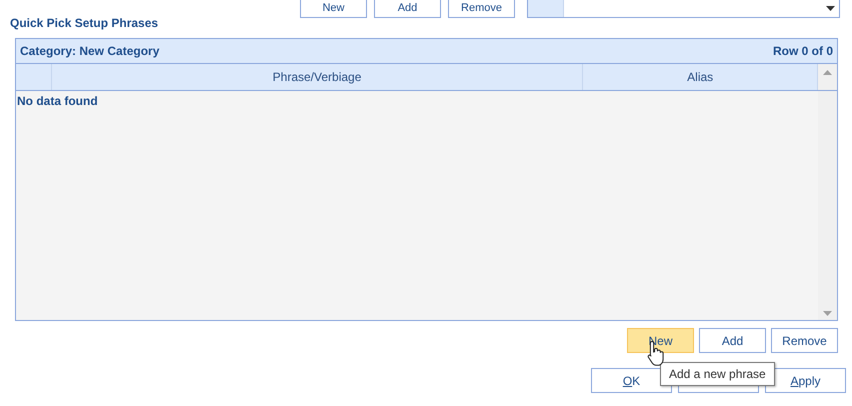 The width and height of the screenshot is (852, 406). I want to click on toolbar-button: Remove, so click(481, 9).